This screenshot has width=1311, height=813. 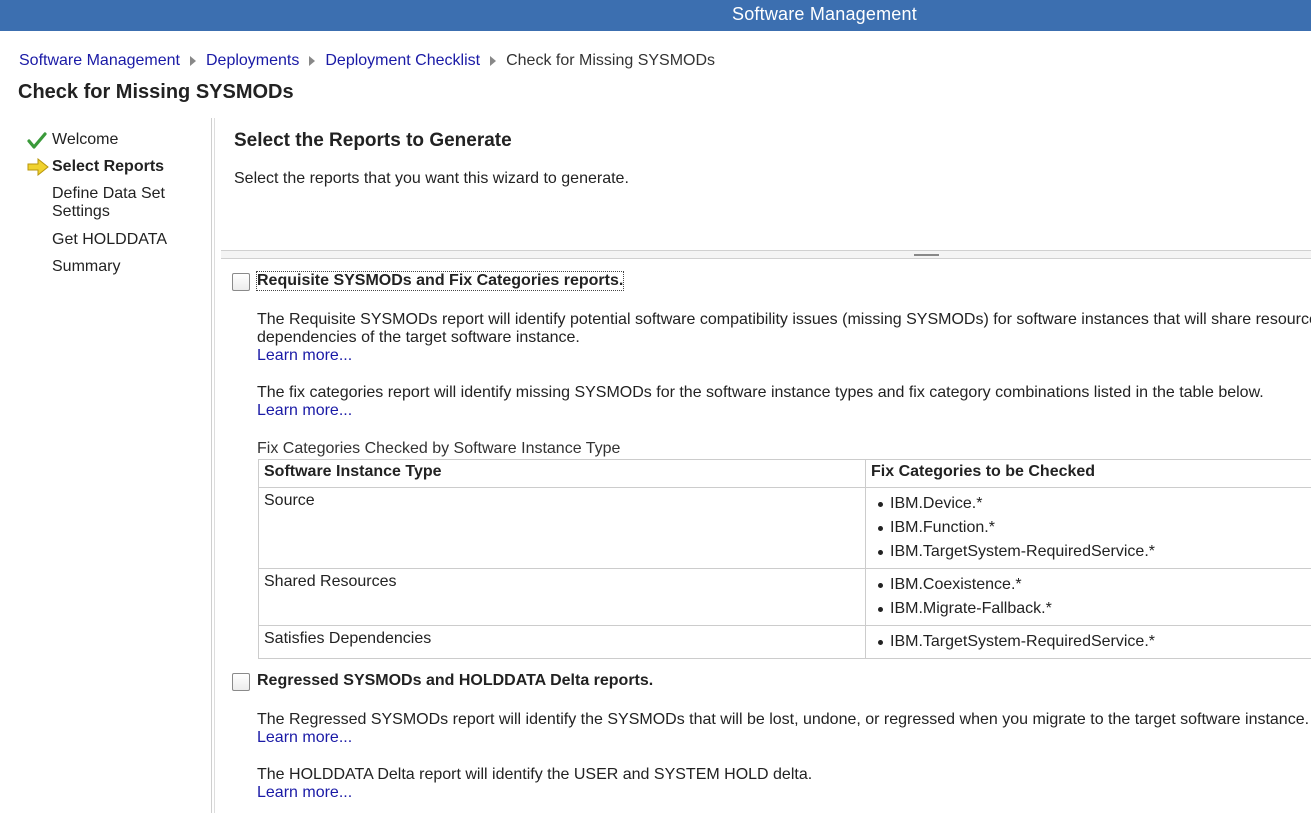 I want to click on arrow-right-icon, so click(x=38, y=167).